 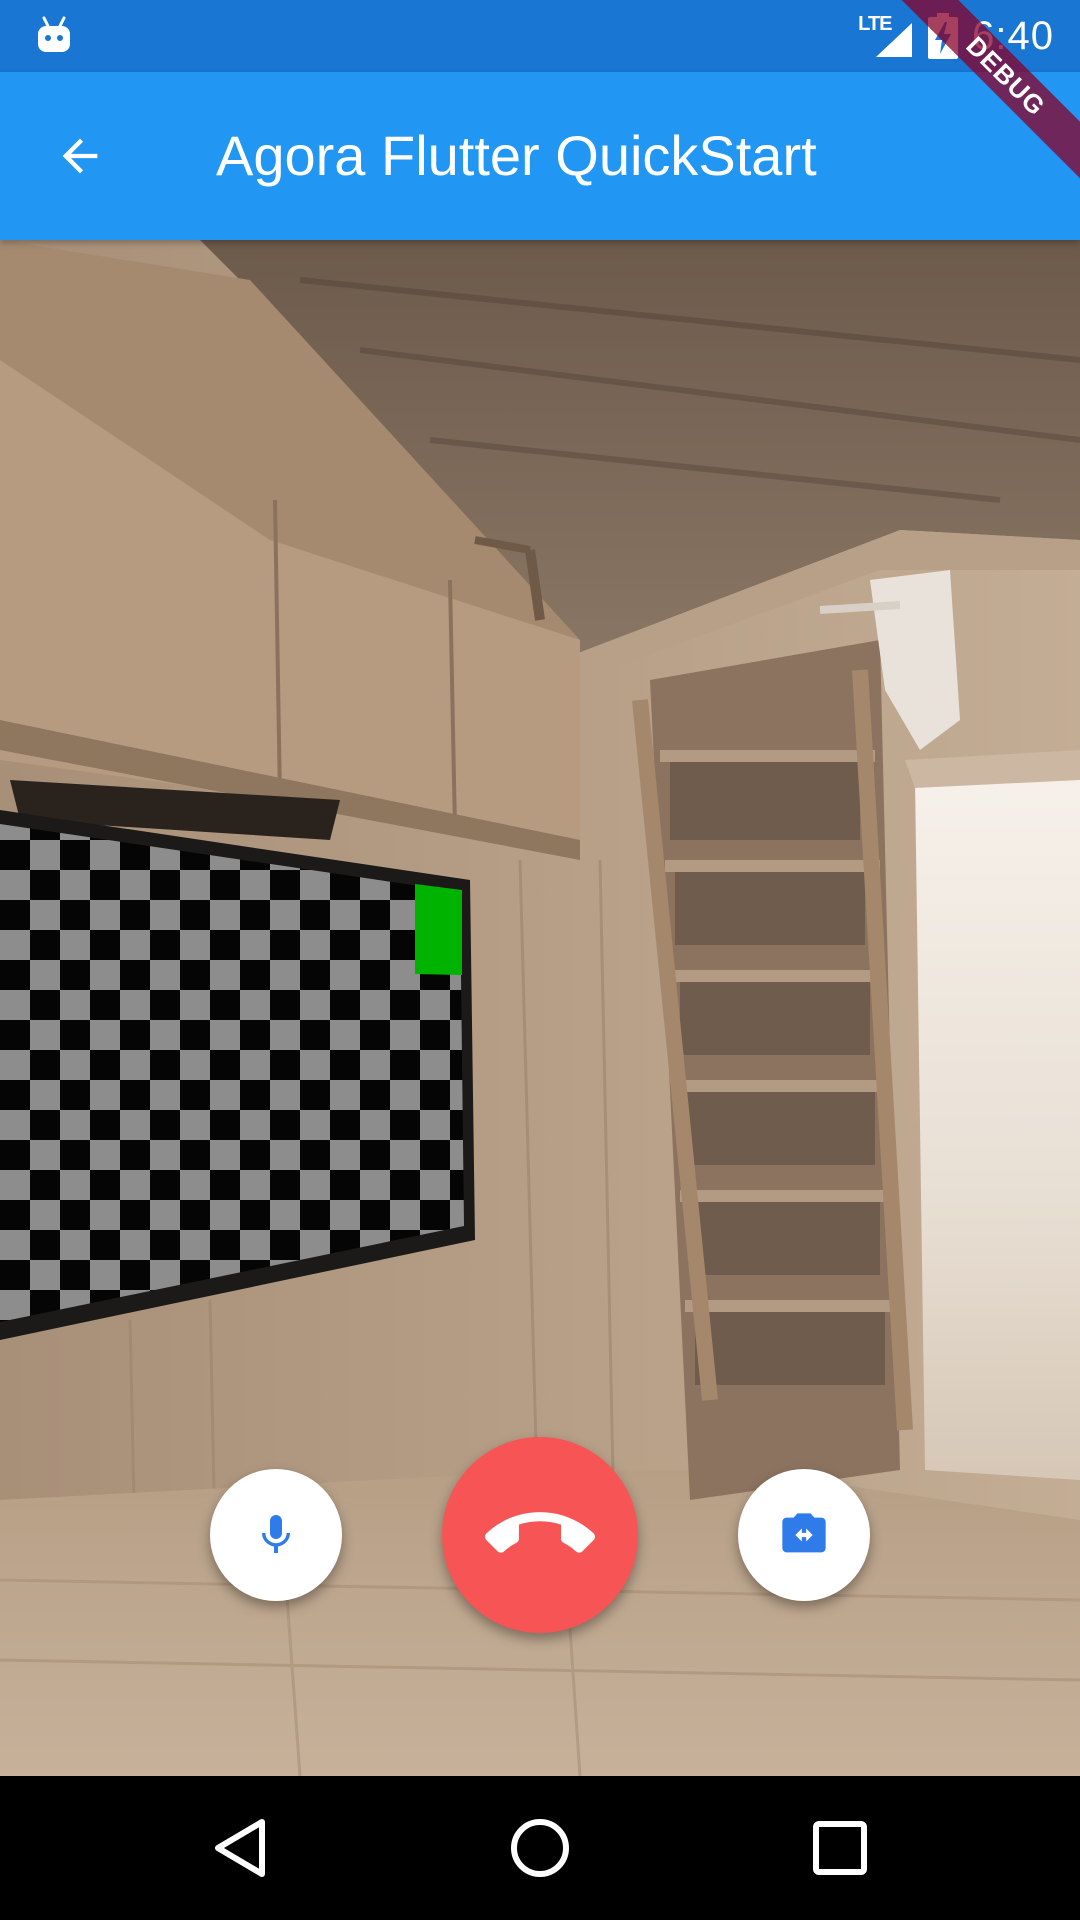 I want to click on nav-back-triangle-icon, so click(x=240, y=1848).